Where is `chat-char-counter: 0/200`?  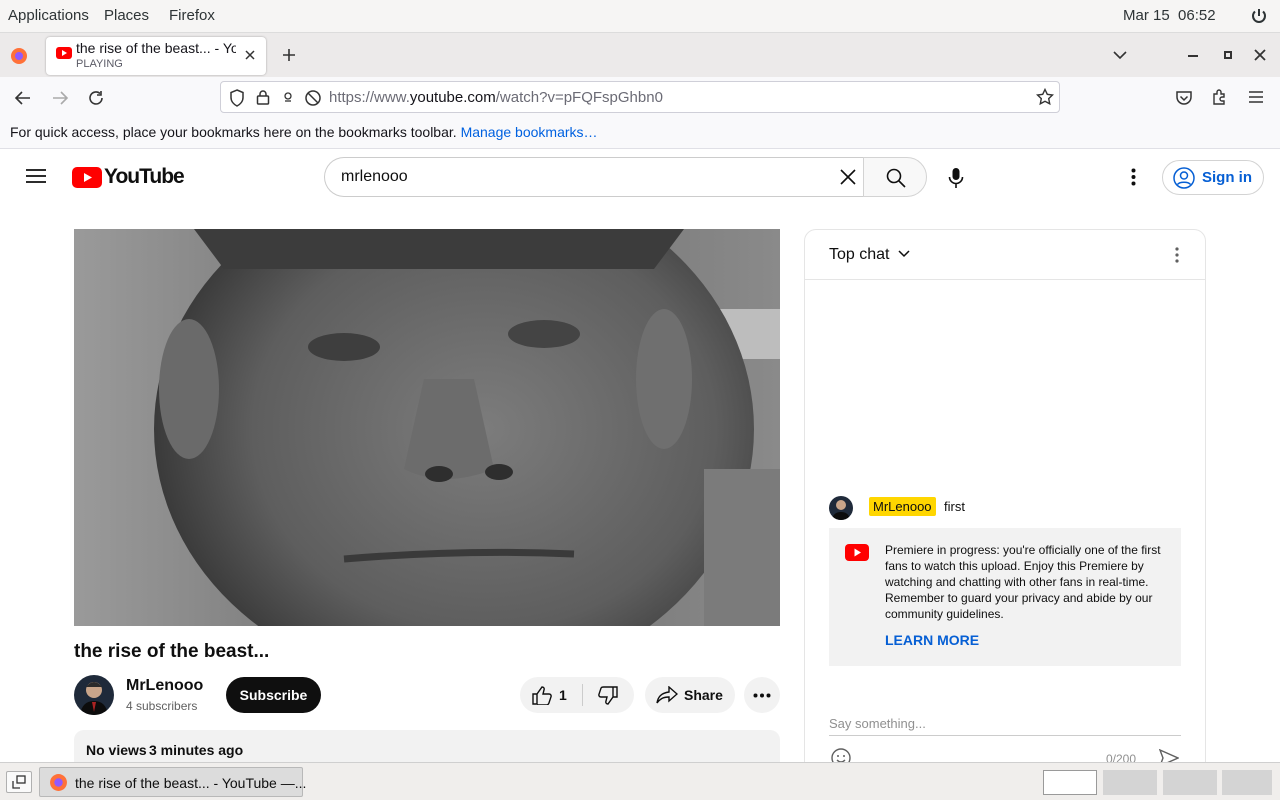
chat-char-counter: 0/200 is located at coordinates (1121, 757).